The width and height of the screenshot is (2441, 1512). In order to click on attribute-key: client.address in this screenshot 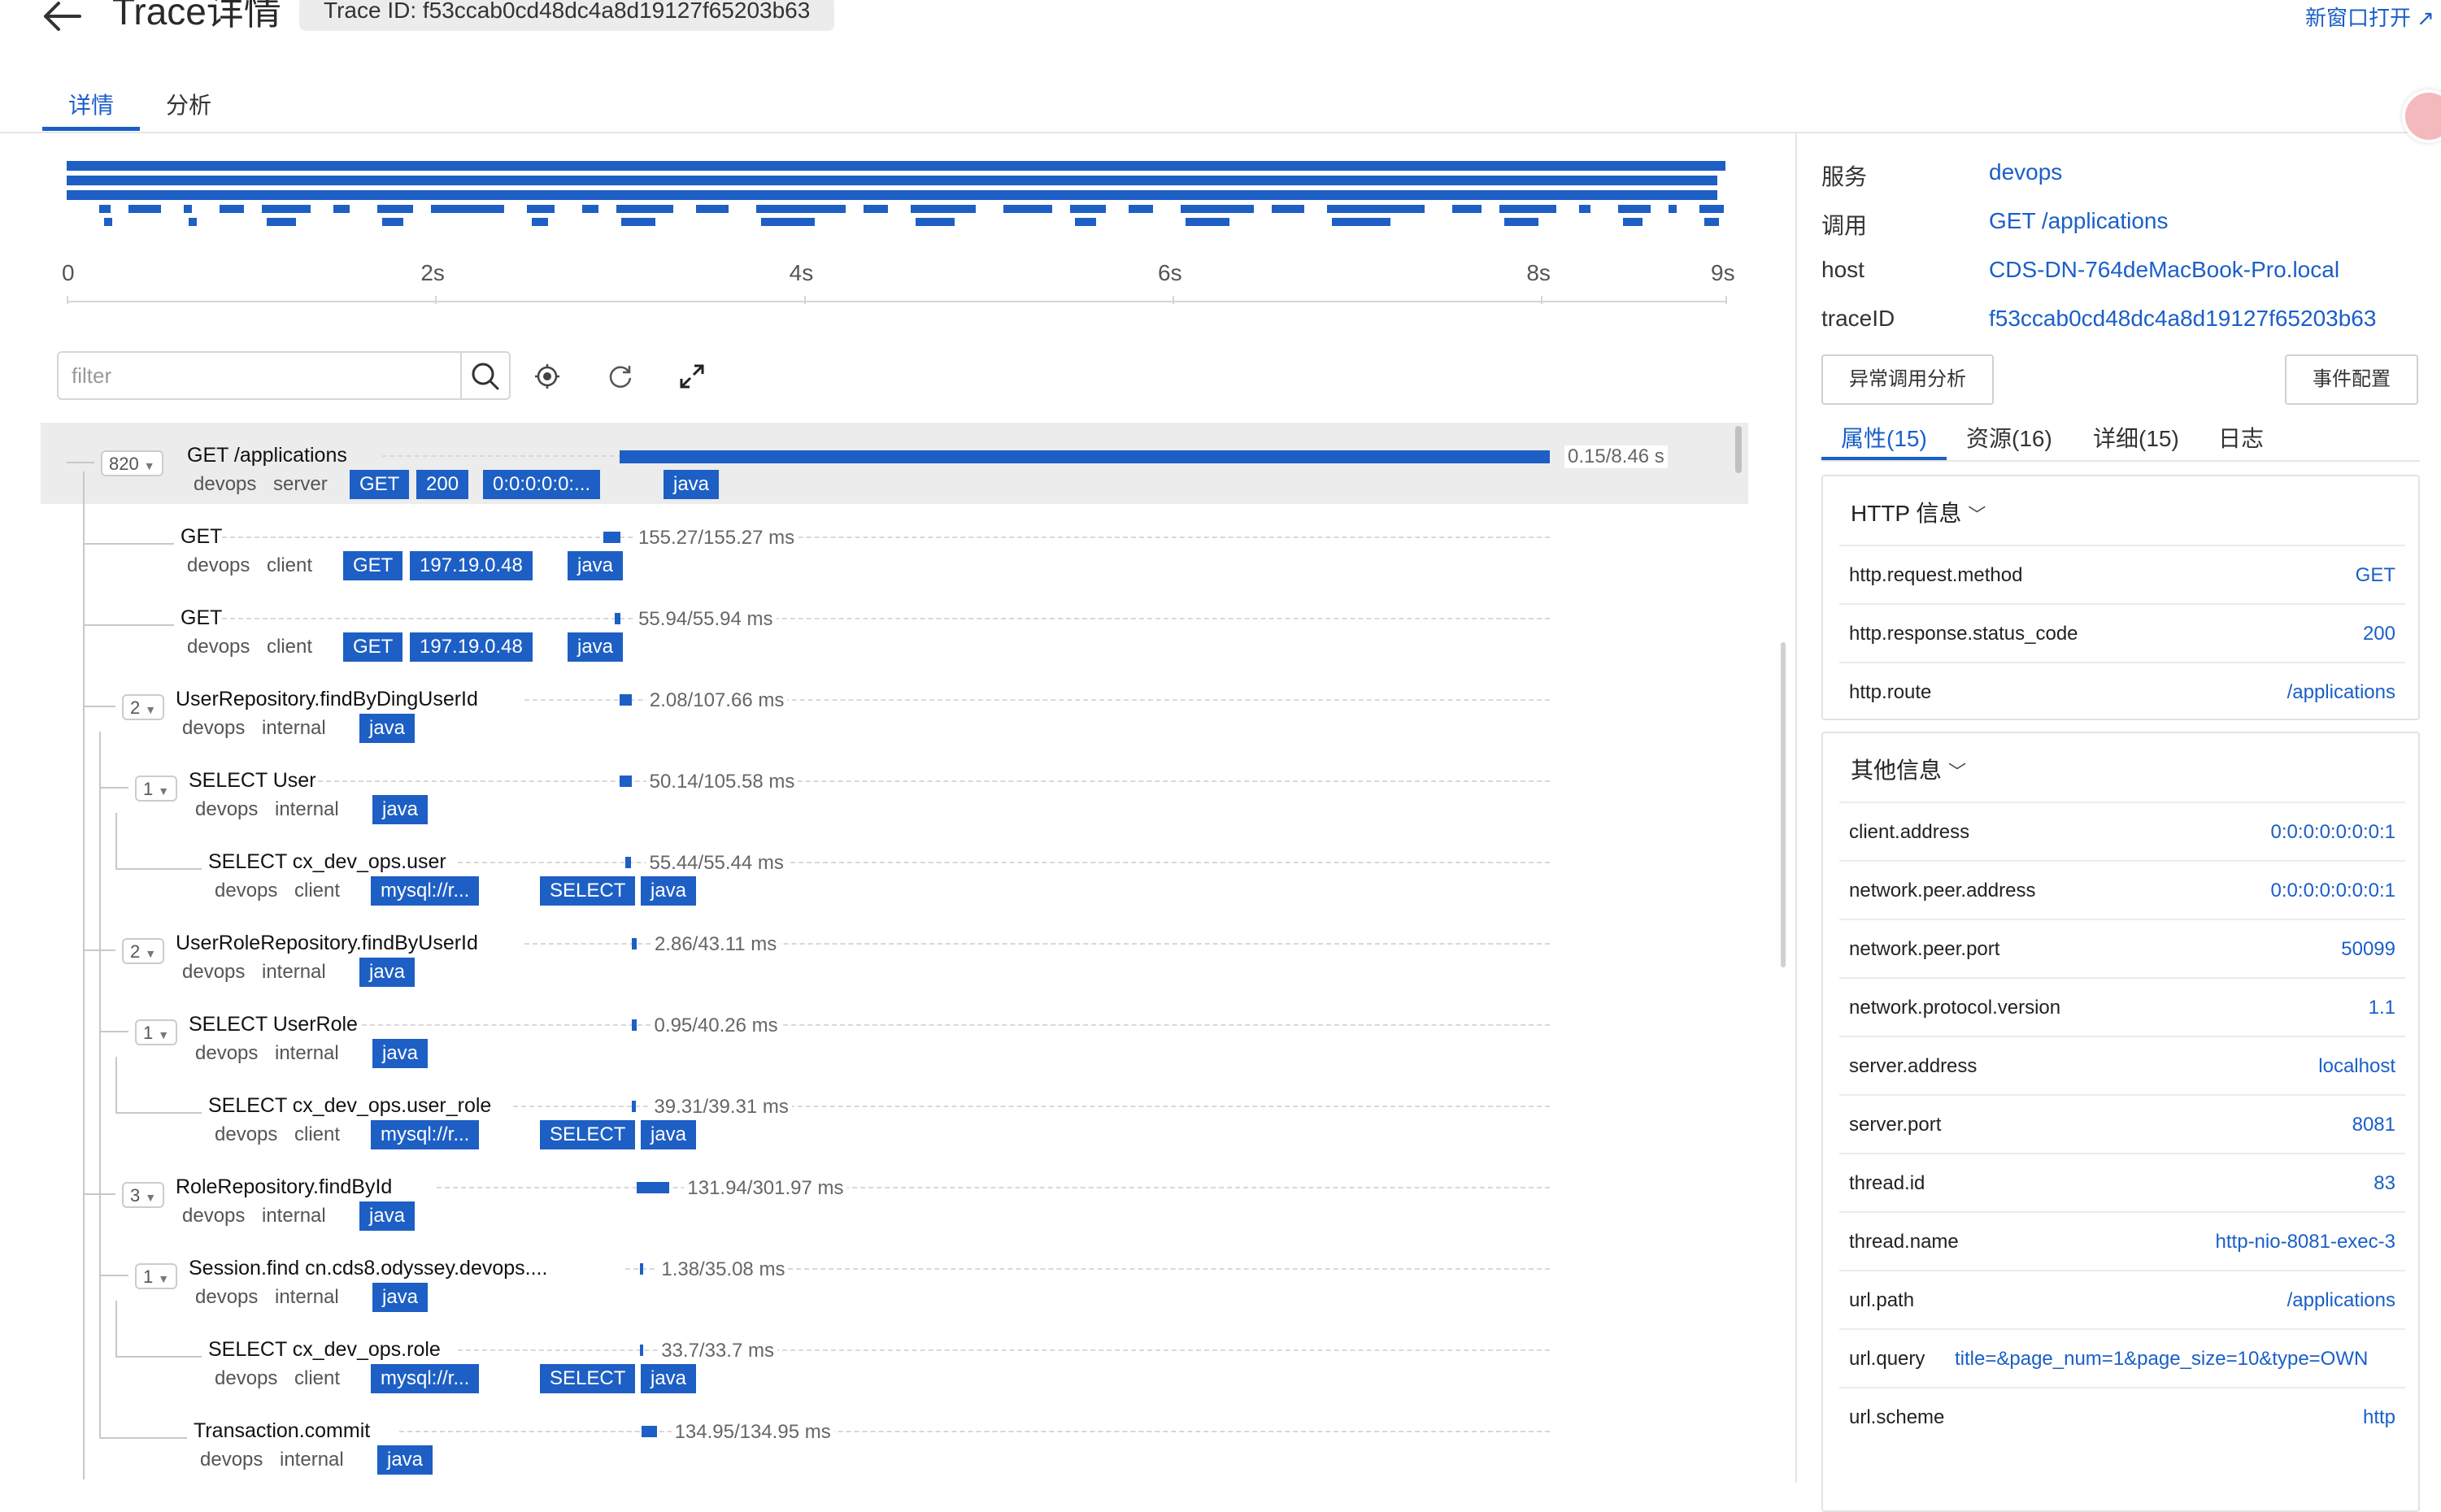, I will do `click(1910, 832)`.